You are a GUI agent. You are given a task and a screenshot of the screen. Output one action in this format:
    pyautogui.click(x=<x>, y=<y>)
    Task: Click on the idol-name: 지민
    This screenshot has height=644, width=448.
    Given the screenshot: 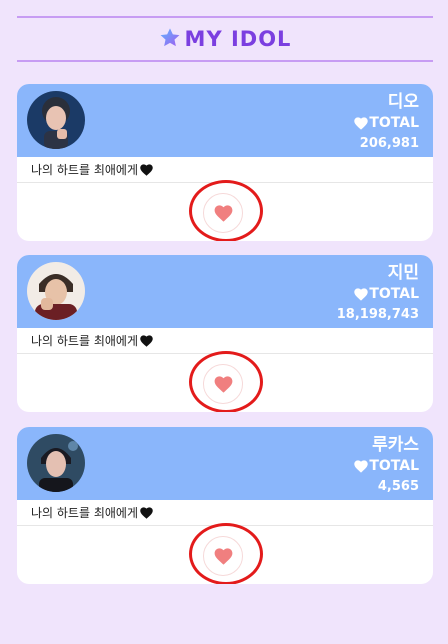 What is the action you would take?
    pyautogui.click(x=403, y=273)
    